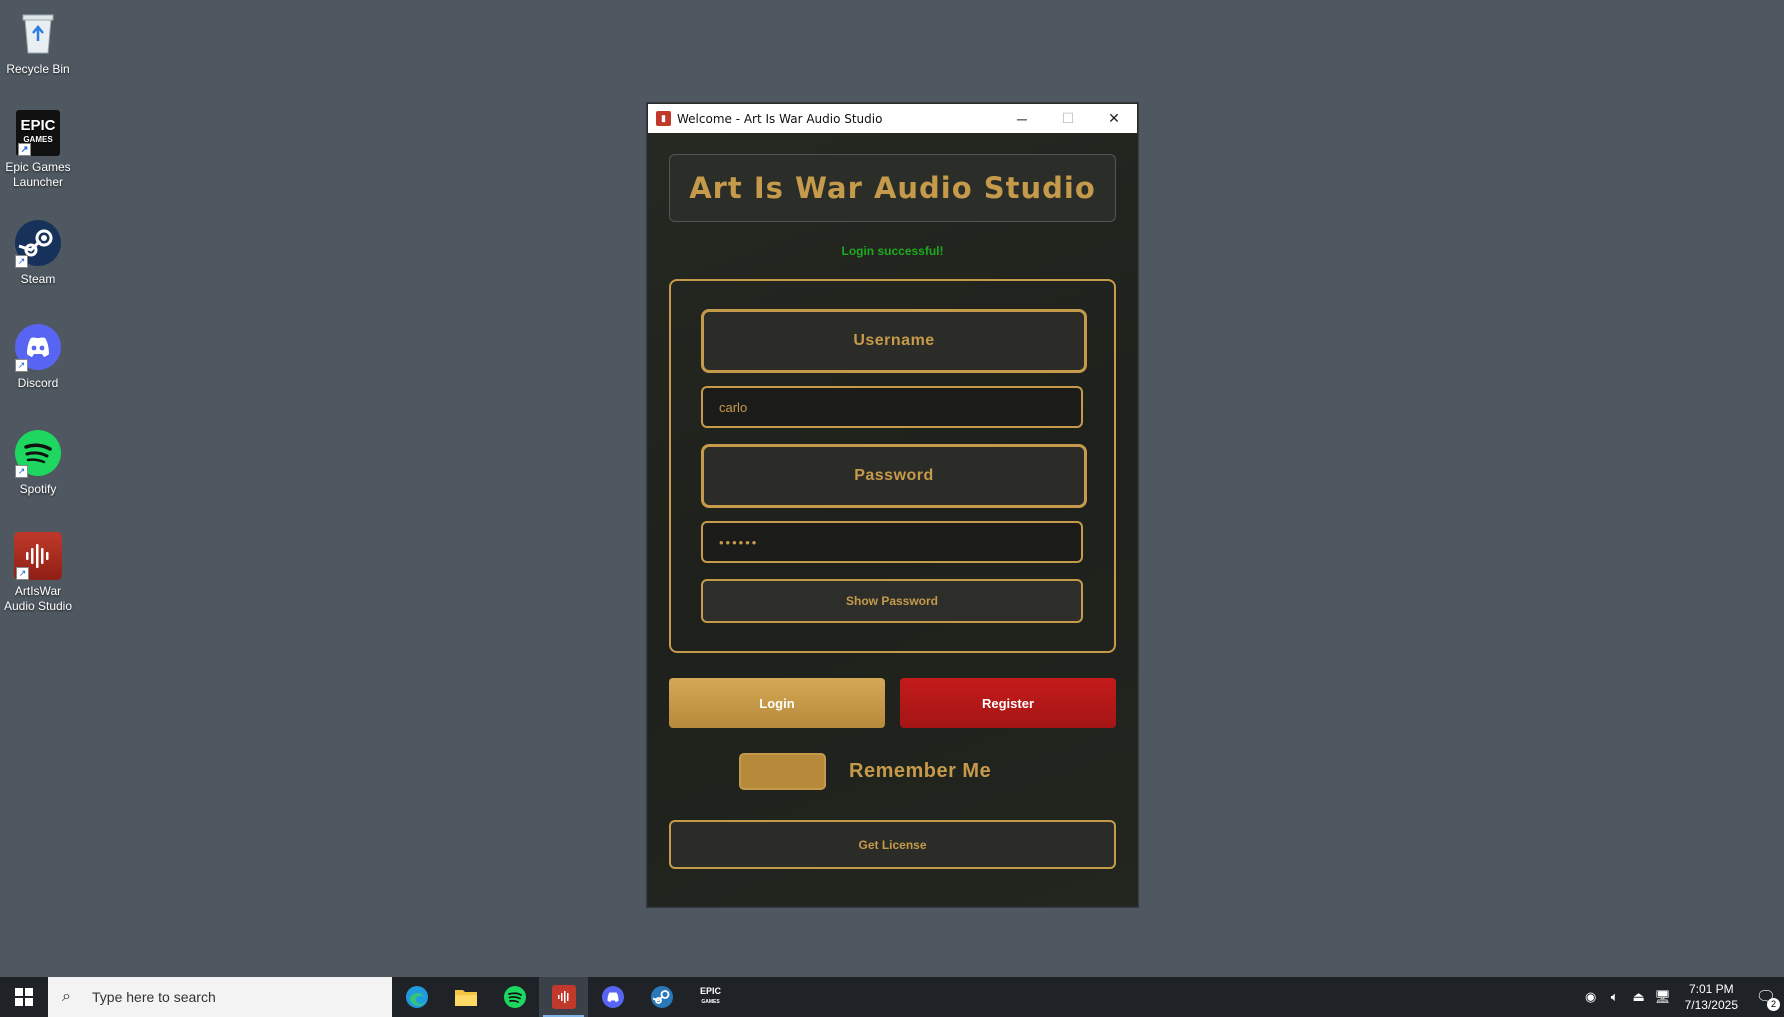 The image size is (1784, 1017). I want to click on remember-me-toggle, so click(782, 771).